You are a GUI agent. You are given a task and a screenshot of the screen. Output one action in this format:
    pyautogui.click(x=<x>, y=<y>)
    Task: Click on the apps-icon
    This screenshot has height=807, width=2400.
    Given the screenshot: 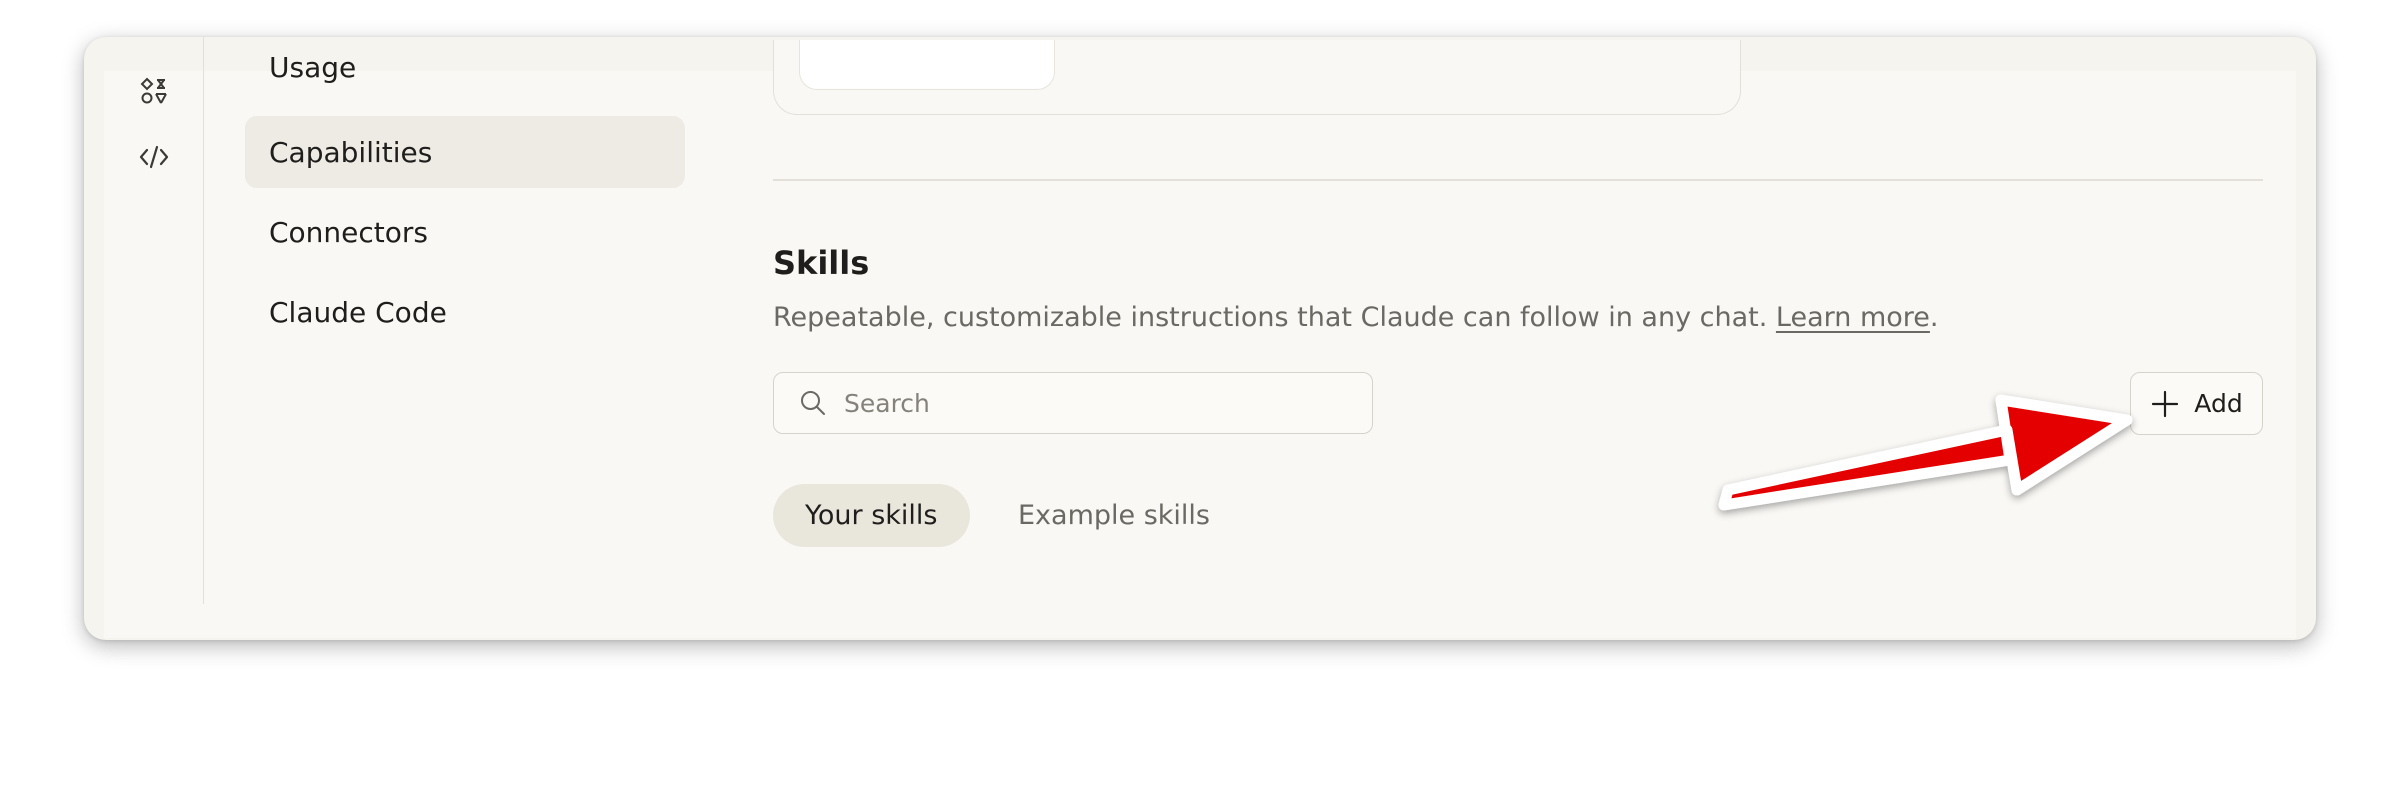 What is the action you would take?
    pyautogui.click(x=154, y=92)
    